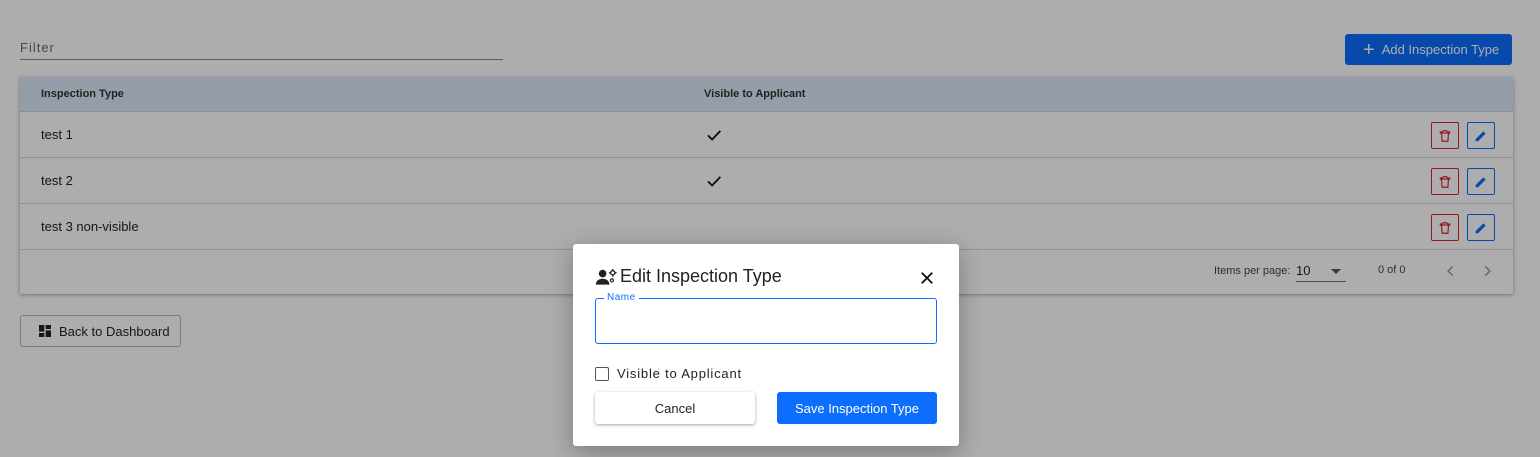 The width and height of the screenshot is (1540, 457). What do you see at coordinates (675, 408) in the screenshot?
I see `cancel-button: Cancel` at bounding box center [675, 408].